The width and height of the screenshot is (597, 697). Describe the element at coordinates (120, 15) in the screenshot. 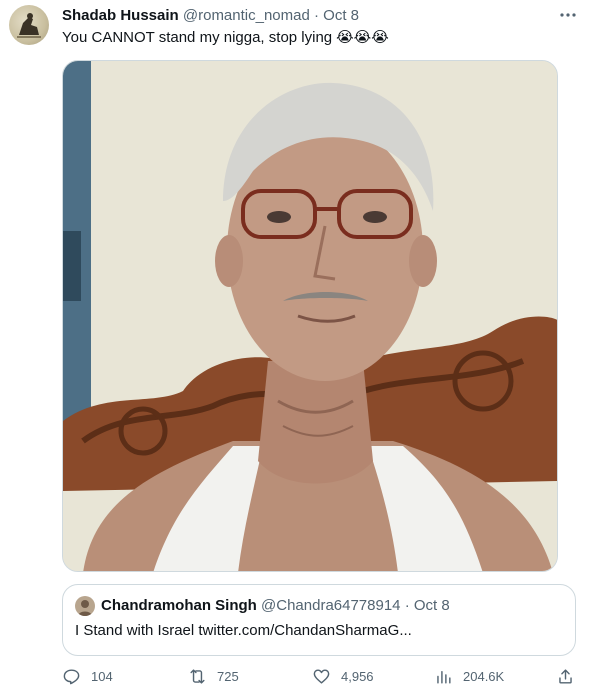

I see `author-name: Shadab Hussain` at that location.